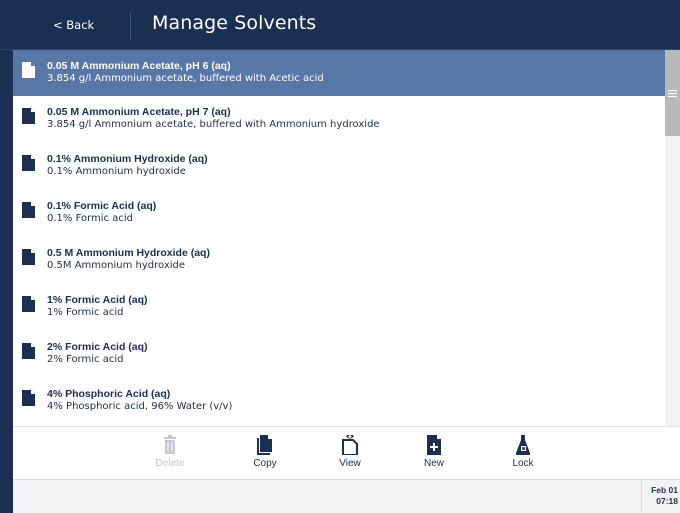 The width and height of the screenshot is (680, 513). I want to click on solvent-description: 1% Formic acid, so click(85, 312).